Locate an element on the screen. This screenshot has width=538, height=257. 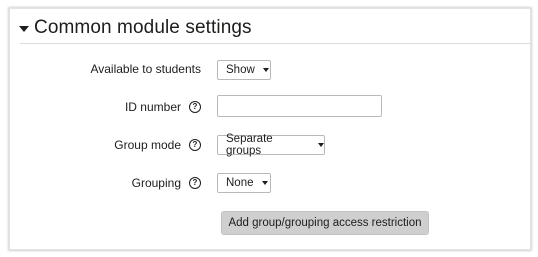
idnumber-label: ID number ? is located at coordinates (163, 107).